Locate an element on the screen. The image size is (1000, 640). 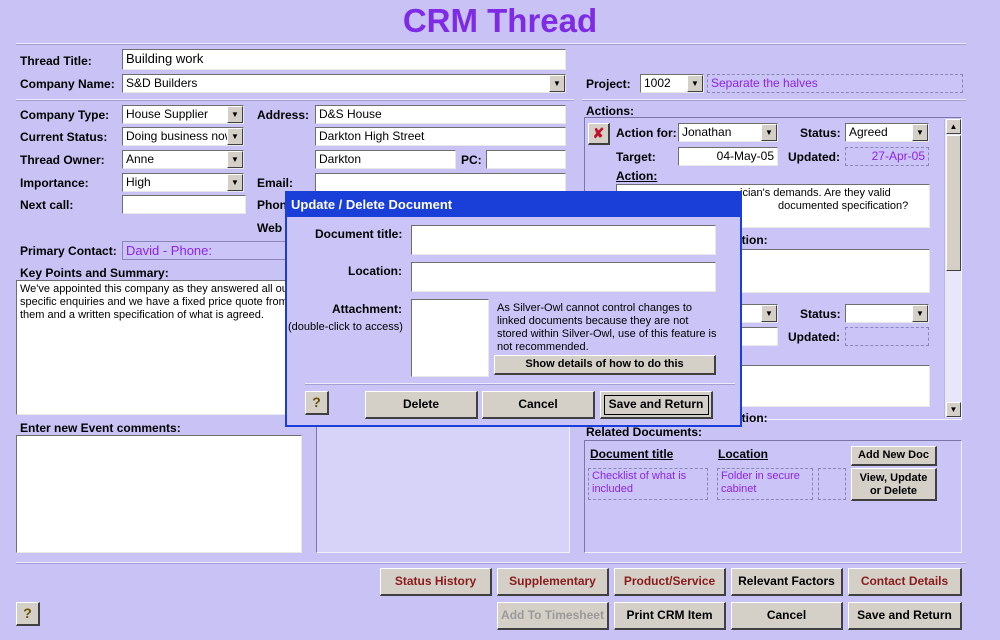
doc-row-location: Folder in secure cabinet is located at coordinates (765, 484).